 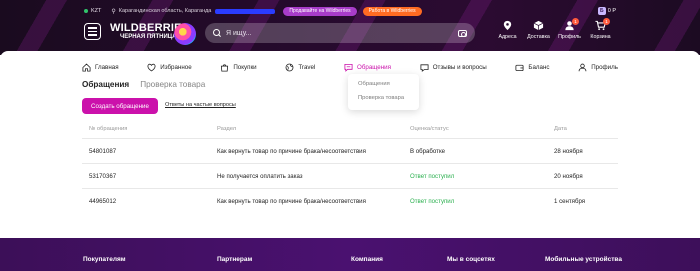 I want to click on request-status: В обработке, so click(x=428, y=151).